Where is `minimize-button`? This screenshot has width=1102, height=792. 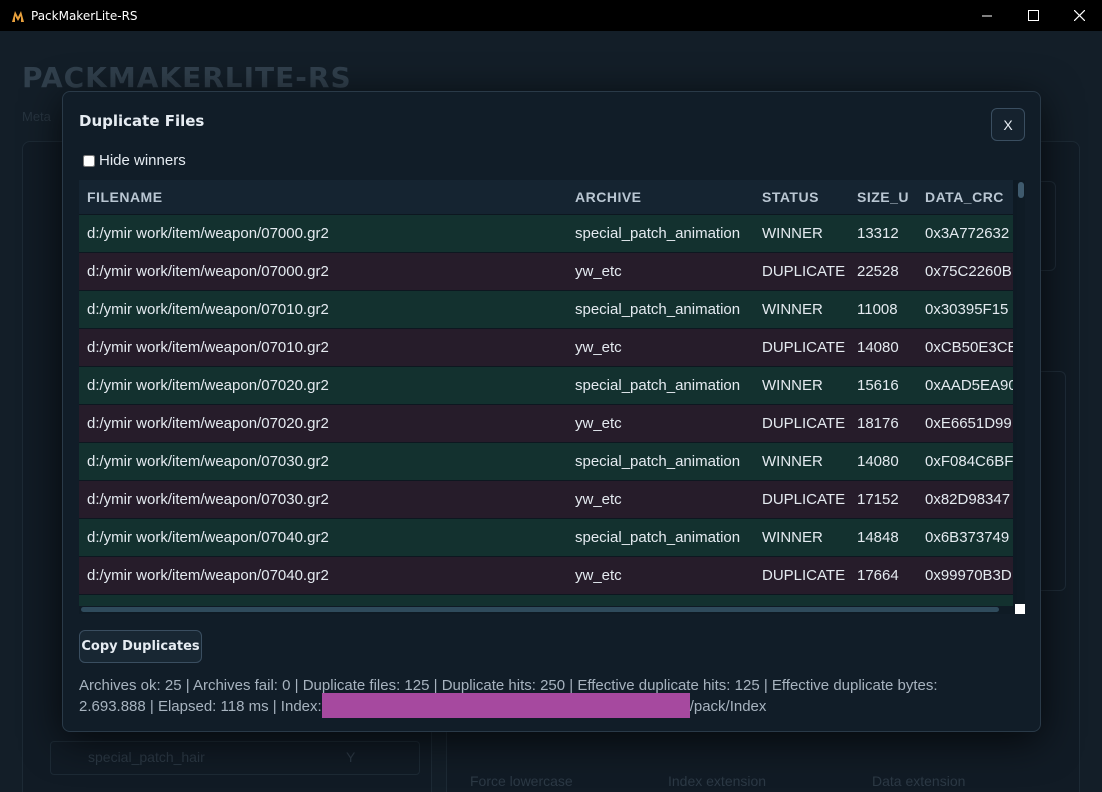
minimize-button is located at coordinates (987, 15).